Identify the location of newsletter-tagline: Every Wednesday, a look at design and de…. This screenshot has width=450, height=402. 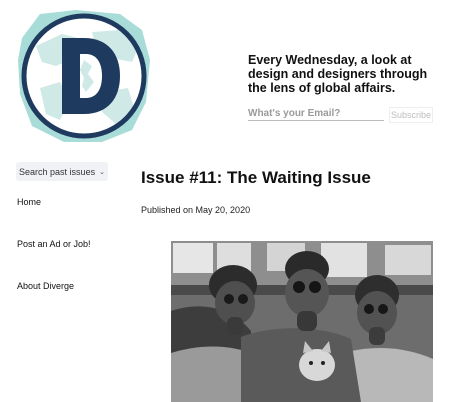
(338, 74).